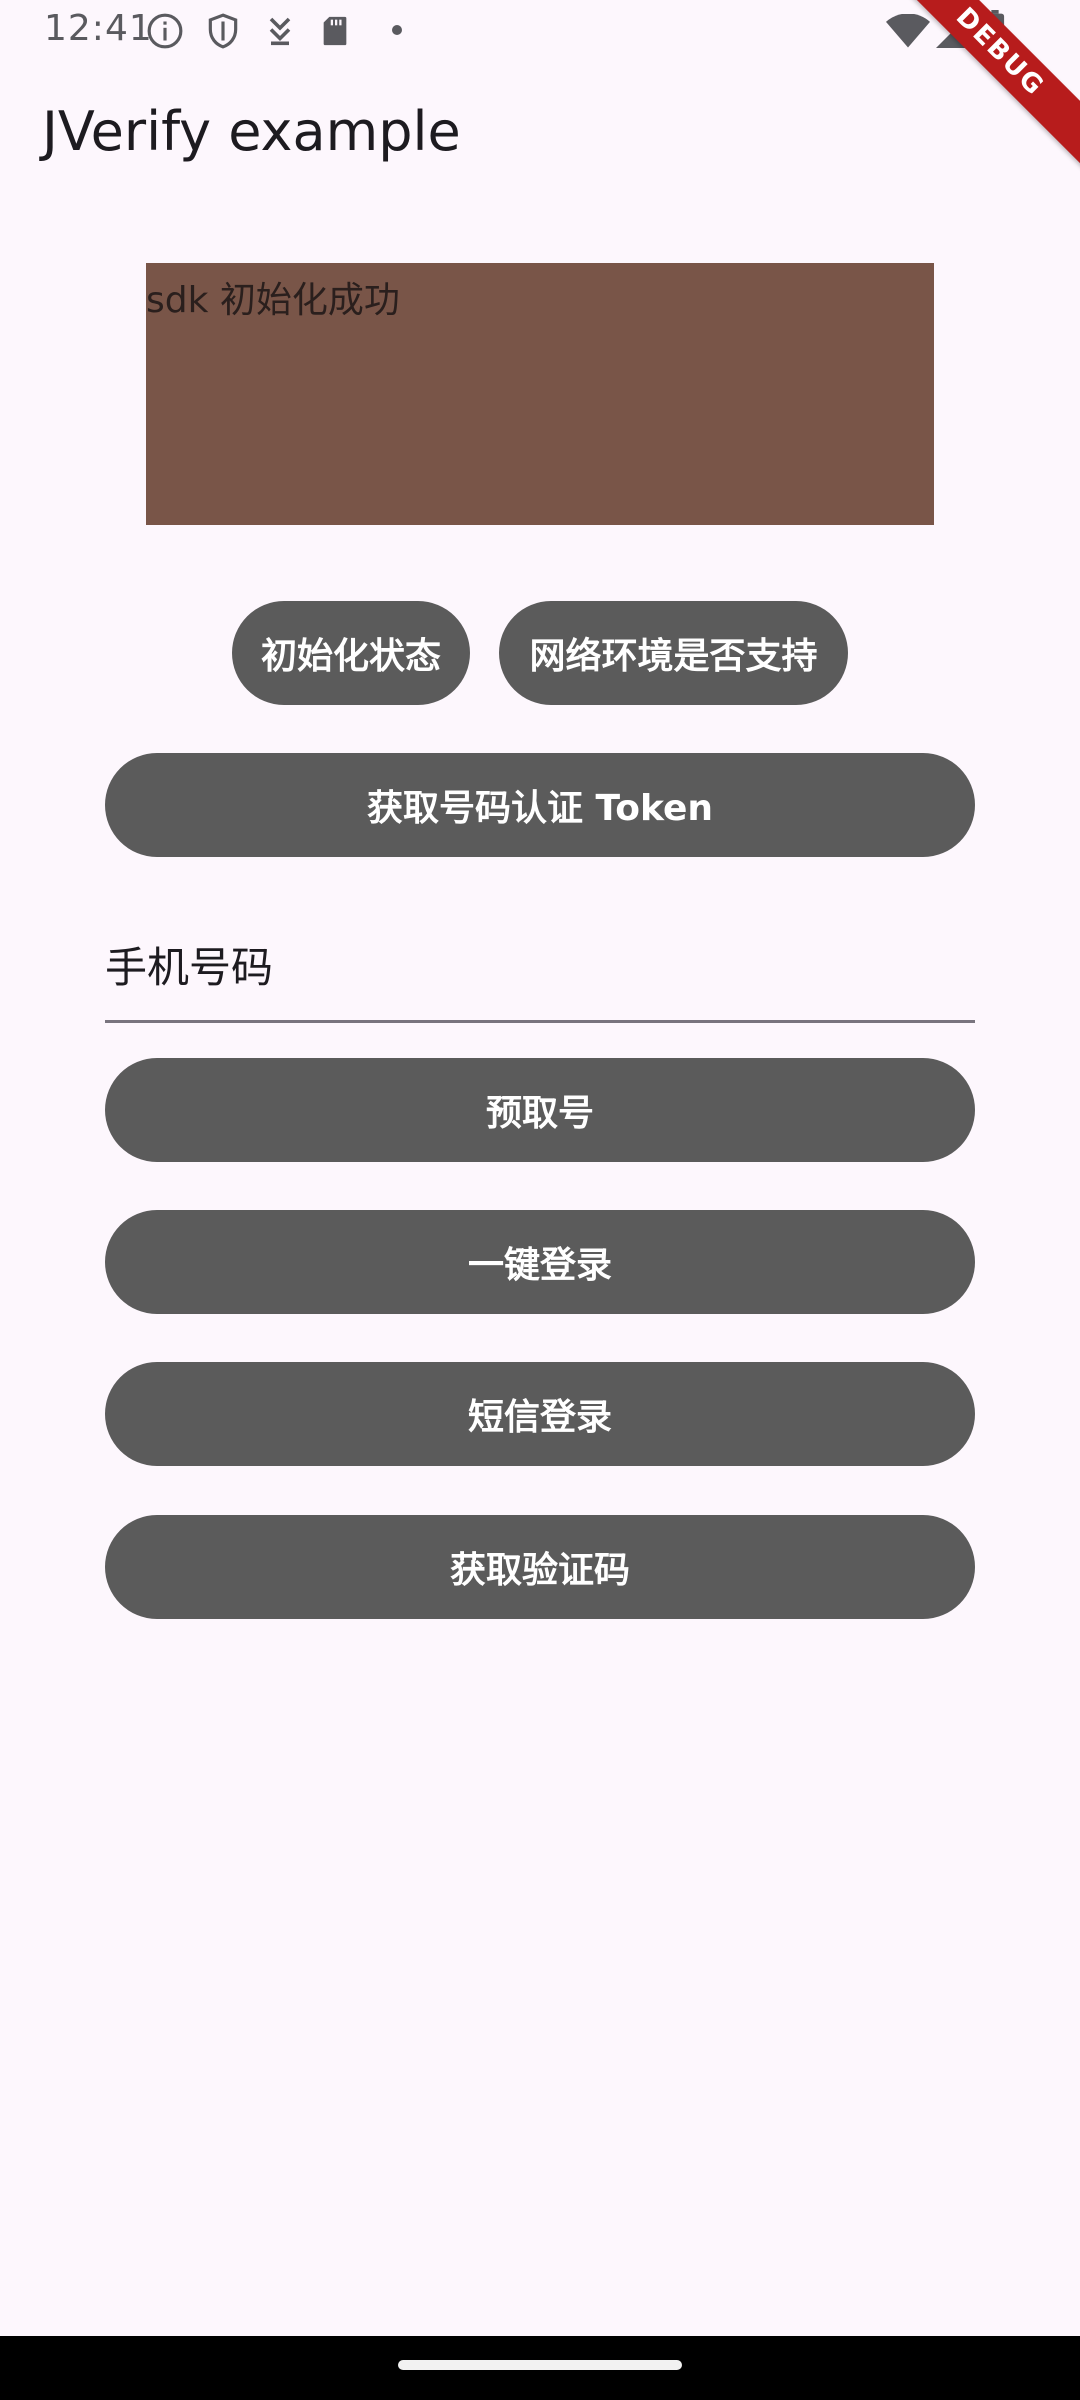  What do you see at coordinates (223, 33) in the screenshot?
I see `shield-icon` at bounding box center [223, 33].